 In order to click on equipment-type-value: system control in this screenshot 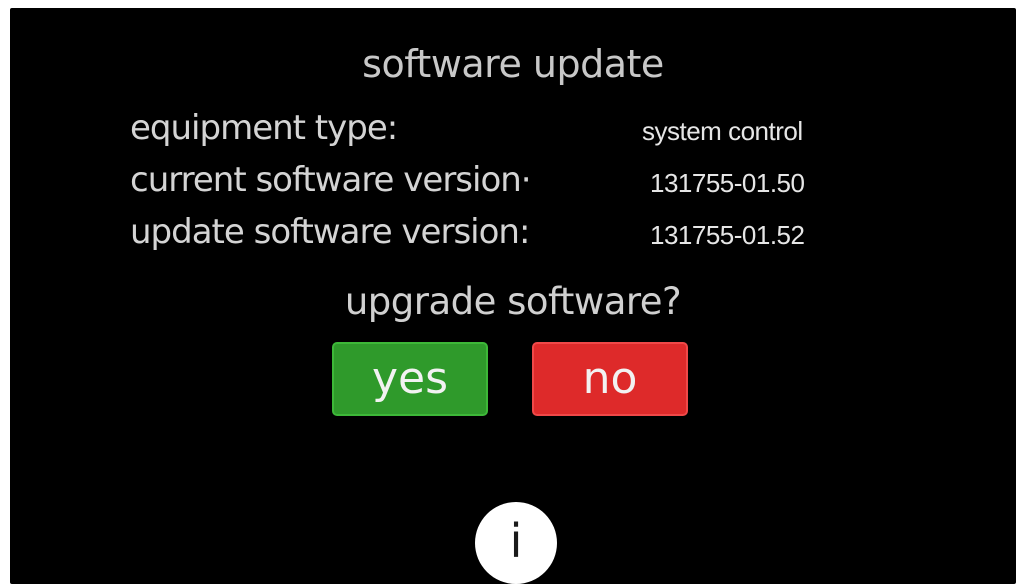, I will do `click(722, 131)`.